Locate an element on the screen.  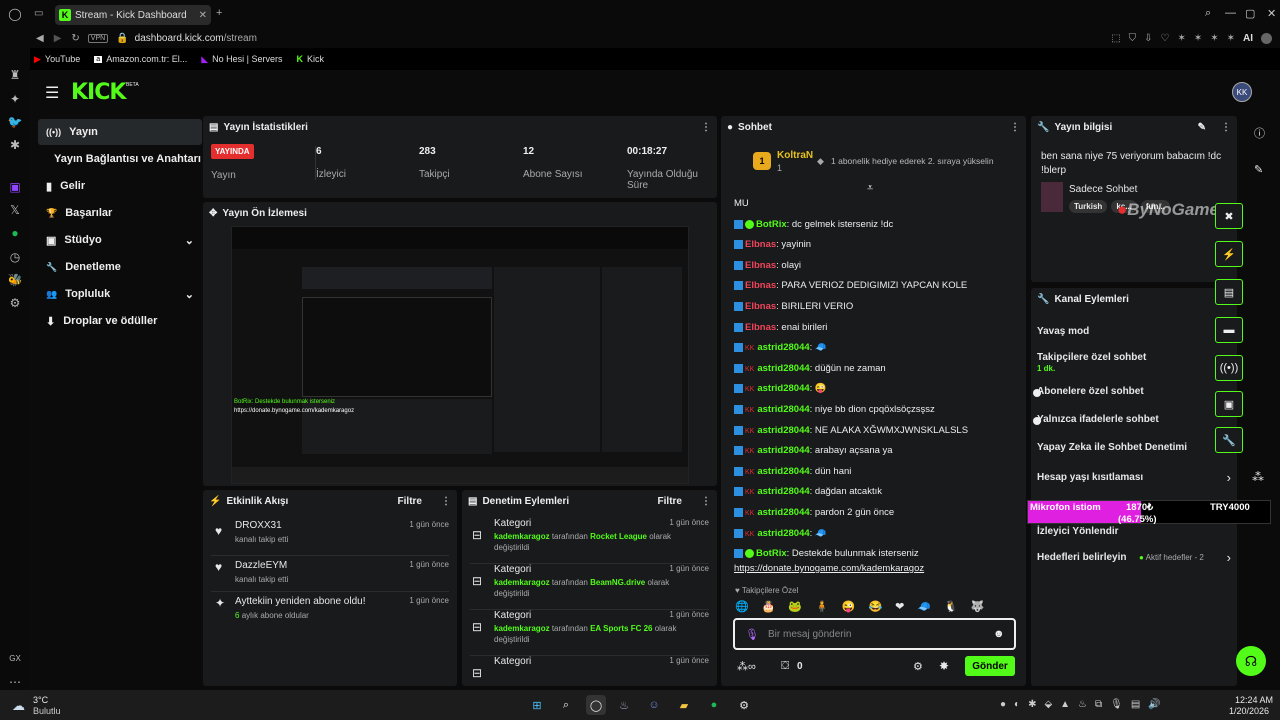
bee-icon: 🐝 is located at coordinates (15, 280).